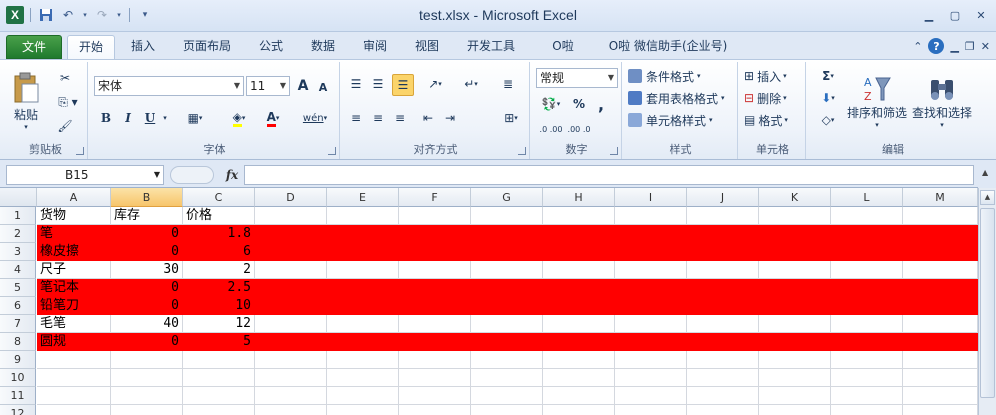 The image size is (996, 415). I want to click on tab-insert: 插入, so click(143, 47).